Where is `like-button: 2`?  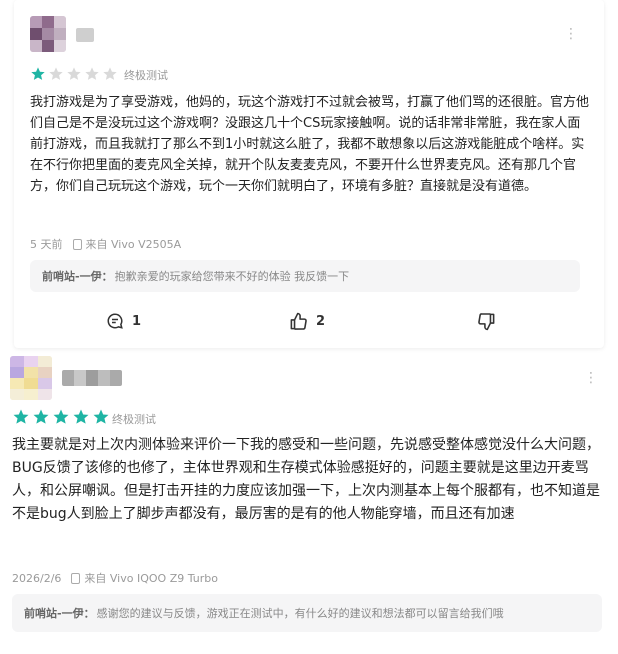
like-button: 2 is located at coordinates (307, 321).